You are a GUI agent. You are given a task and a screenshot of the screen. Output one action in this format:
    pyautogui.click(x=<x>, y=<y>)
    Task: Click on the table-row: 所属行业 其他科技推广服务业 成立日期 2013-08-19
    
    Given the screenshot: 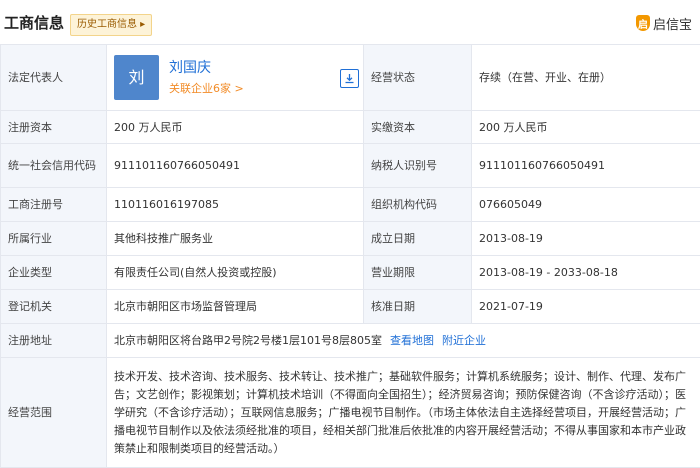 What is the action you would take?
    pyautogui.click(x=350, y=239)
    